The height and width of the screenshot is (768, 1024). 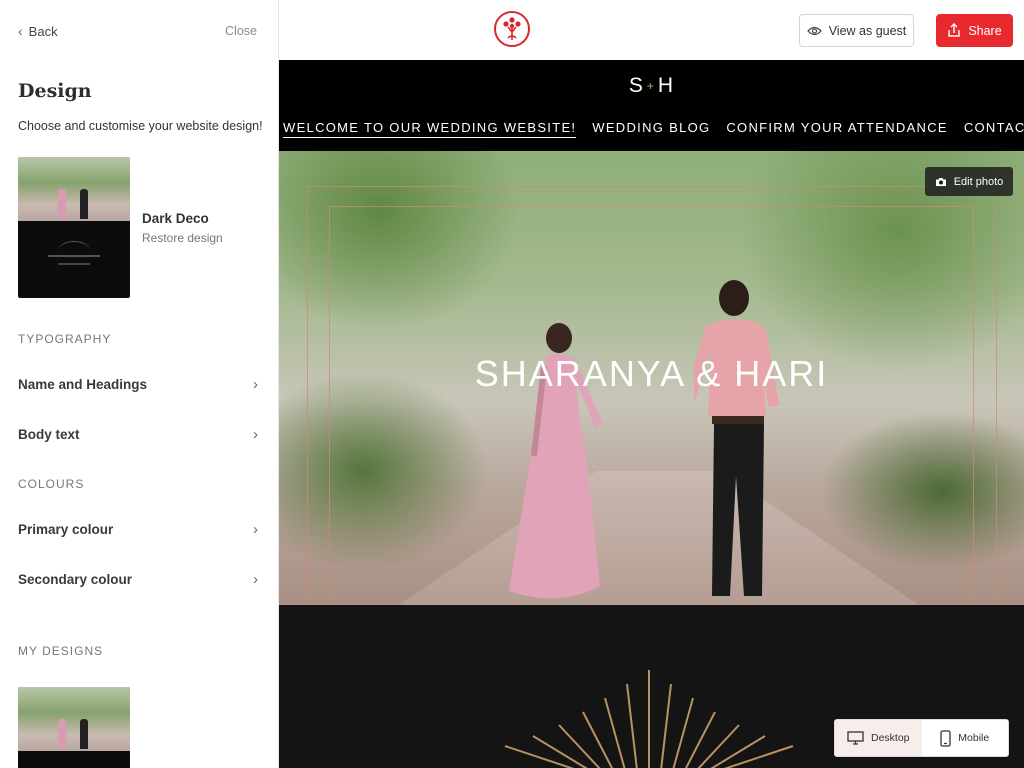 I want to click on edit-photo-button: Edit photo, so click(x=969, y=181).